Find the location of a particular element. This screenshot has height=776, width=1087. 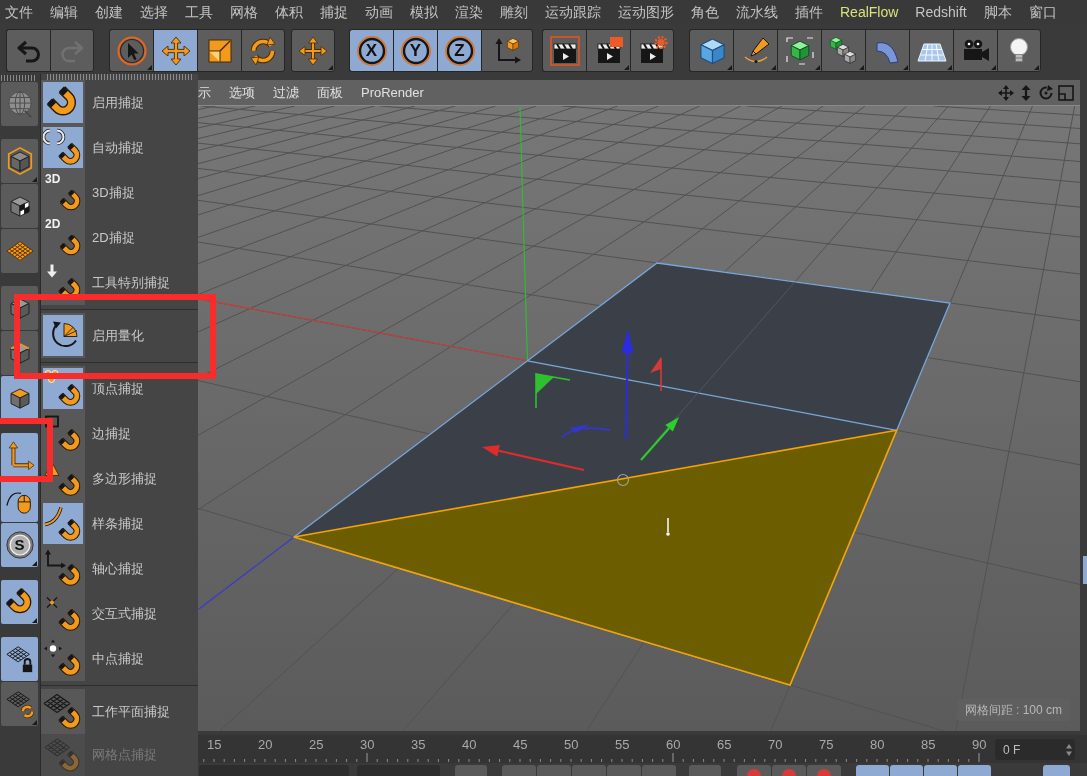

viewport-menu-item: 面板 is located at coordinates (330, 92).